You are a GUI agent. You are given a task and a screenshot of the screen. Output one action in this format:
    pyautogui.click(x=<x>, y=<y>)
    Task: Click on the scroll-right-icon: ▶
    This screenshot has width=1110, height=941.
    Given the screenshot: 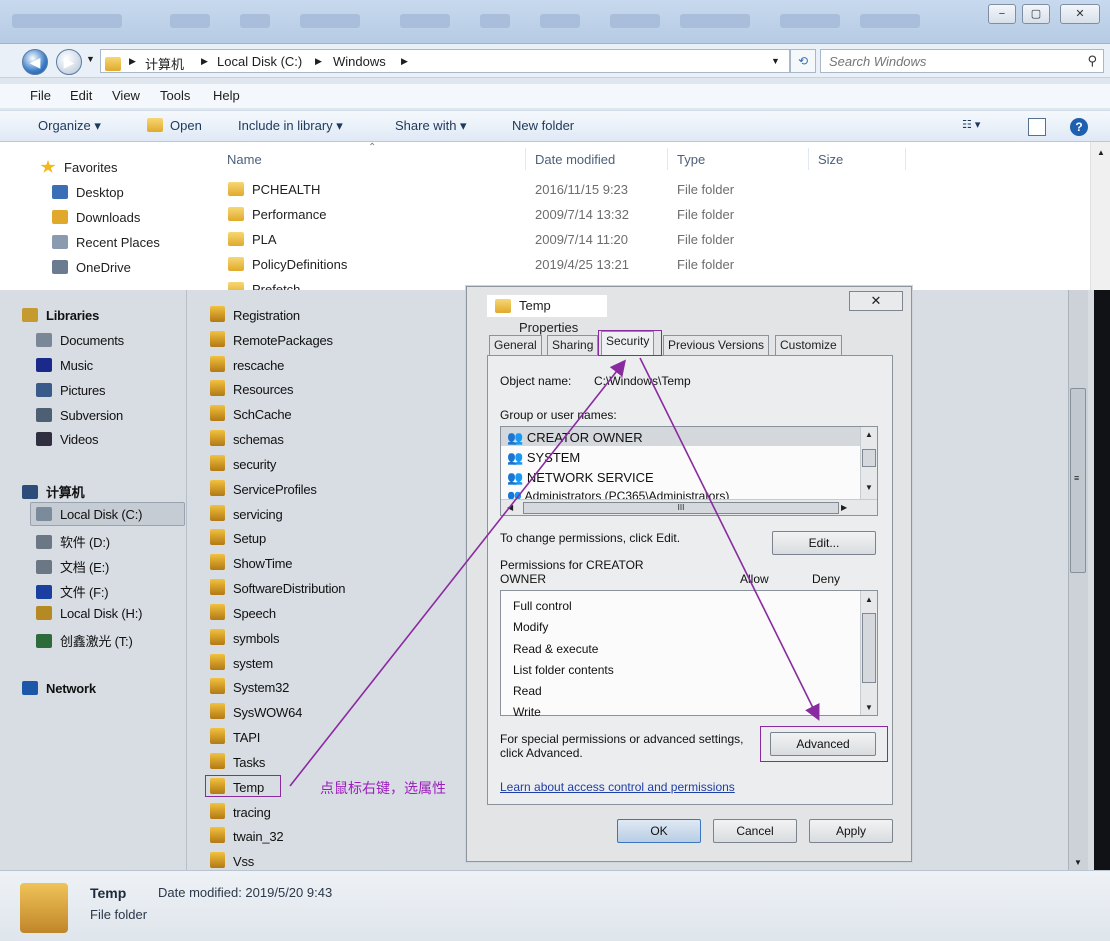 What is the action you would take?
    pyautogui.click(x=844, y=507)
    